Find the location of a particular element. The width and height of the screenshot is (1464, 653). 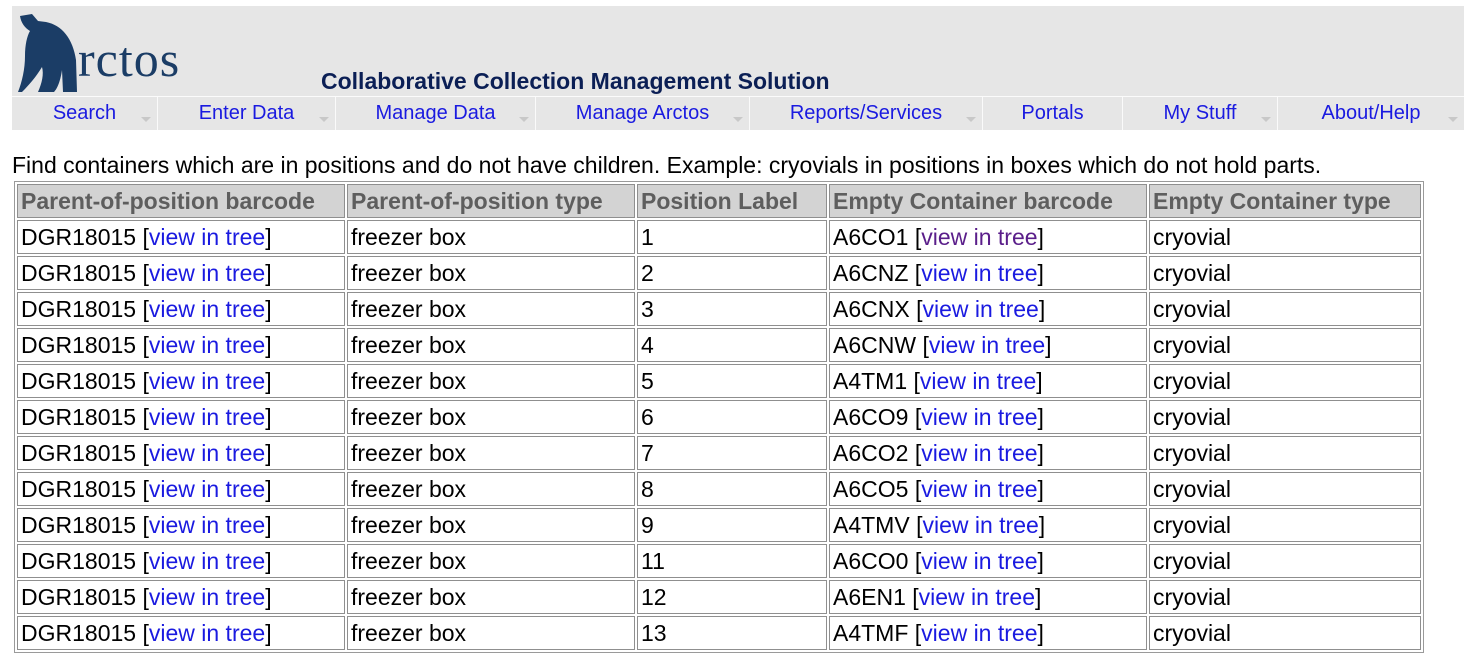

table-cell: A6CO2 [view in tree] is located at coordinates (988, 453).